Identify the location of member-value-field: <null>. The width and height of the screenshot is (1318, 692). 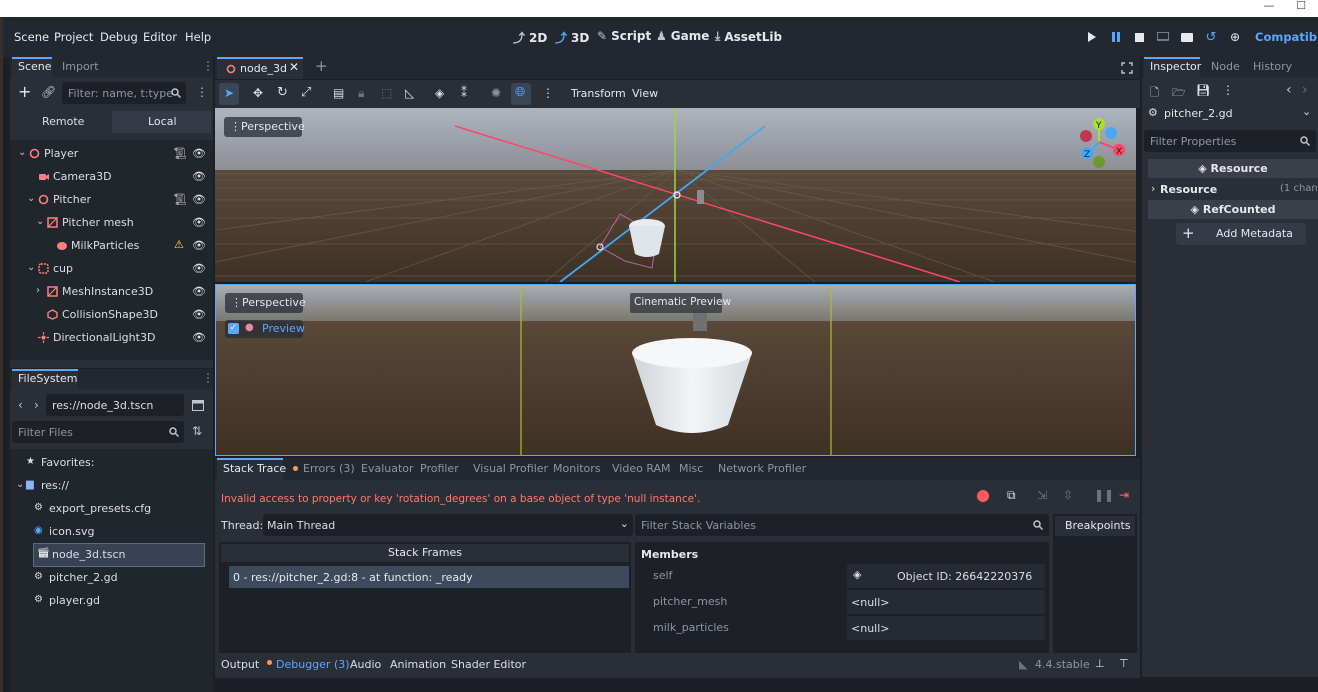
(946, 602).